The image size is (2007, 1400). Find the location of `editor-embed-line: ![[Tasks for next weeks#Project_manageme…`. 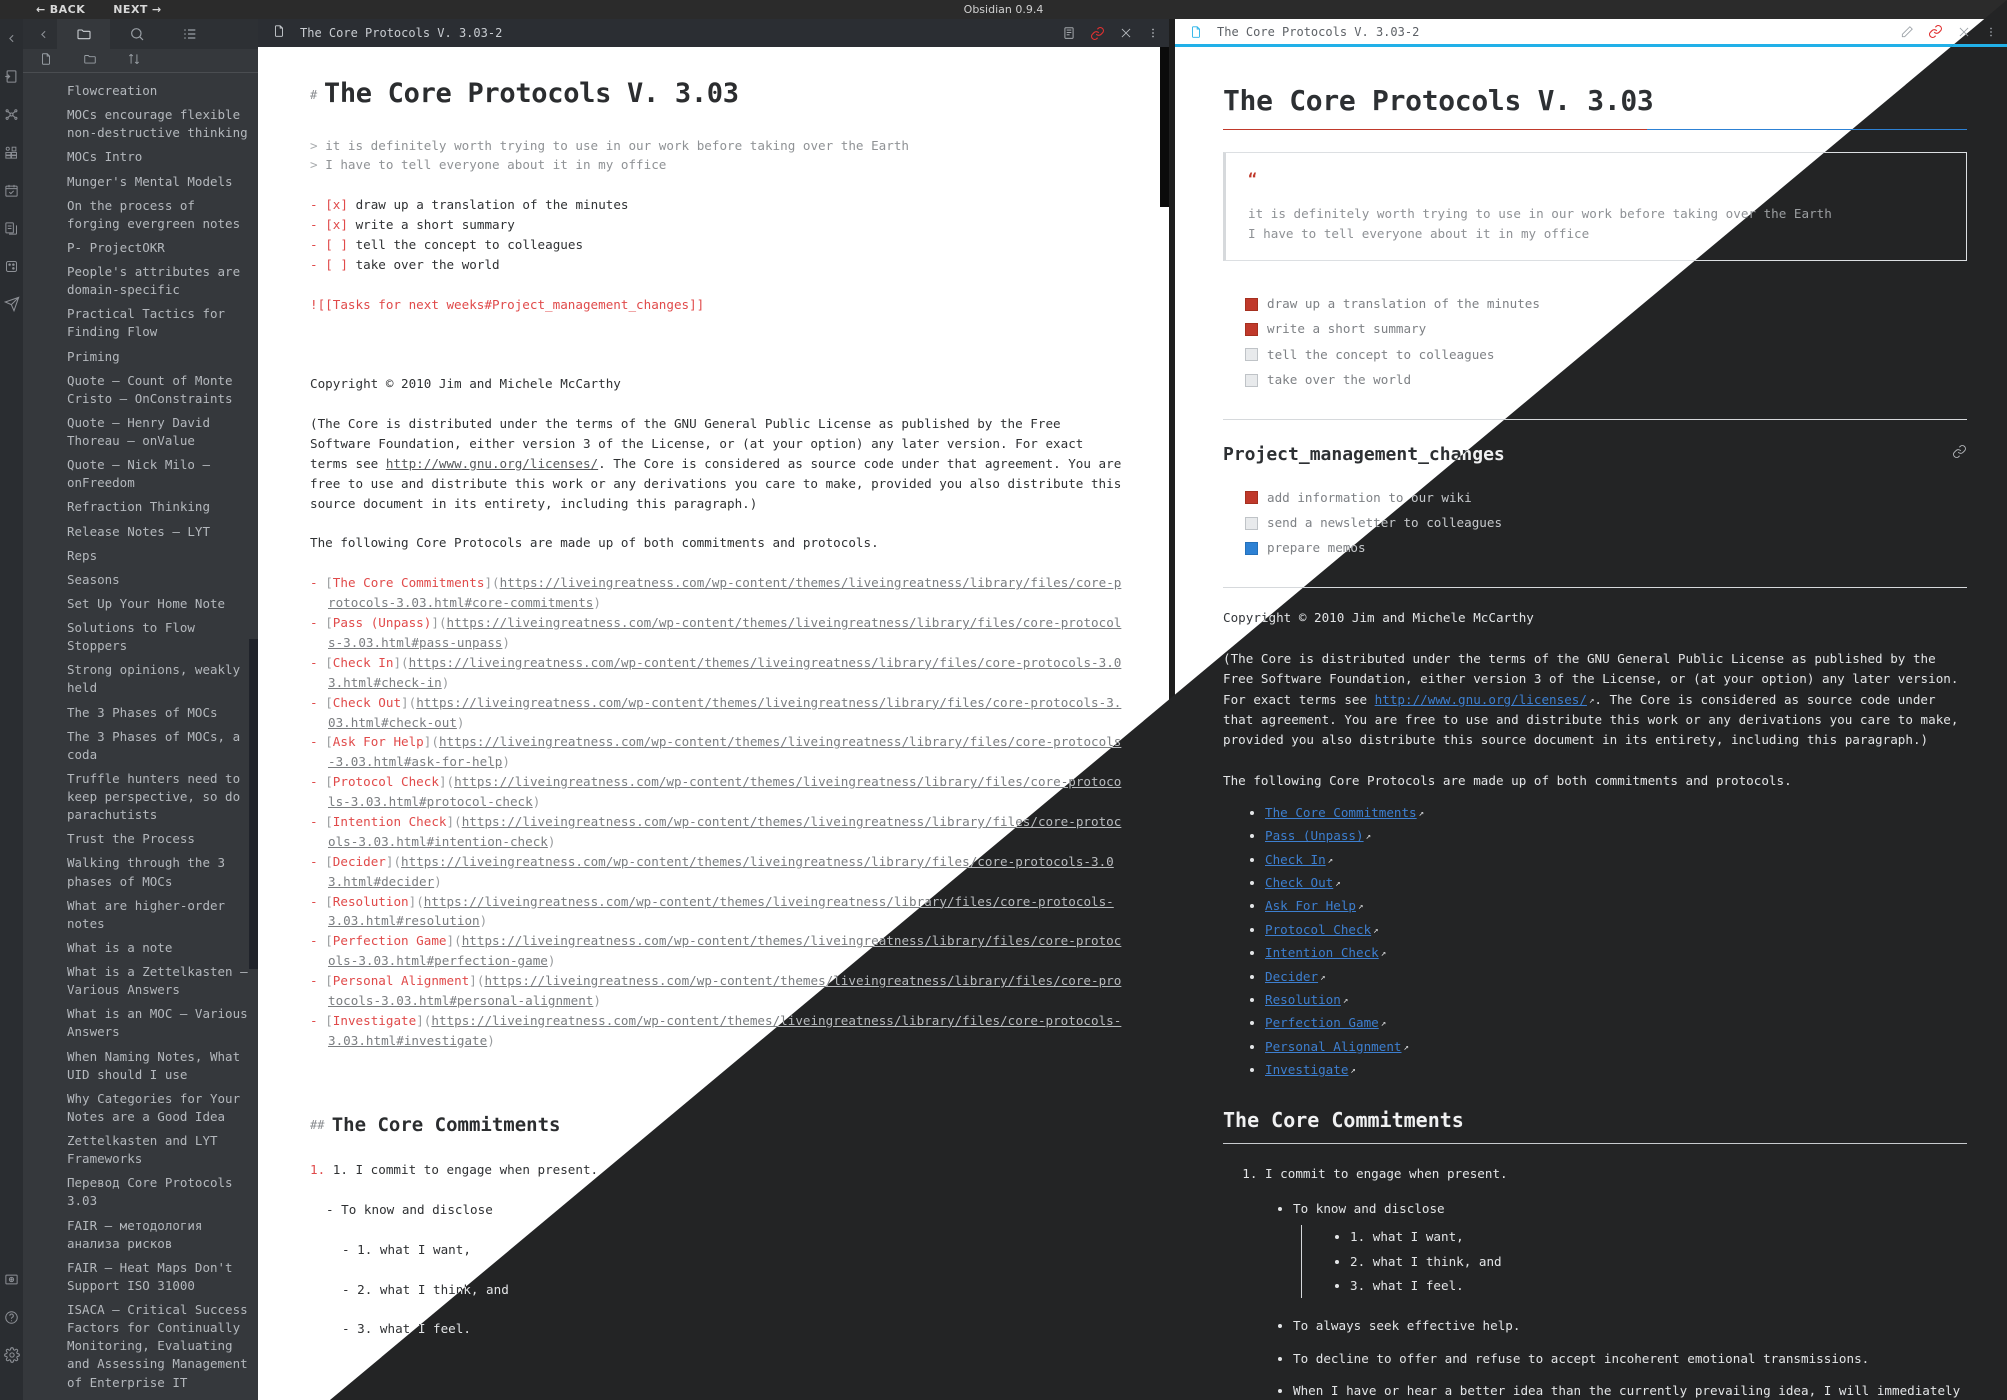

editor-embed-line: ![[Tasks for next weeks#Project_manageme… is located at coordinates (716, 305).